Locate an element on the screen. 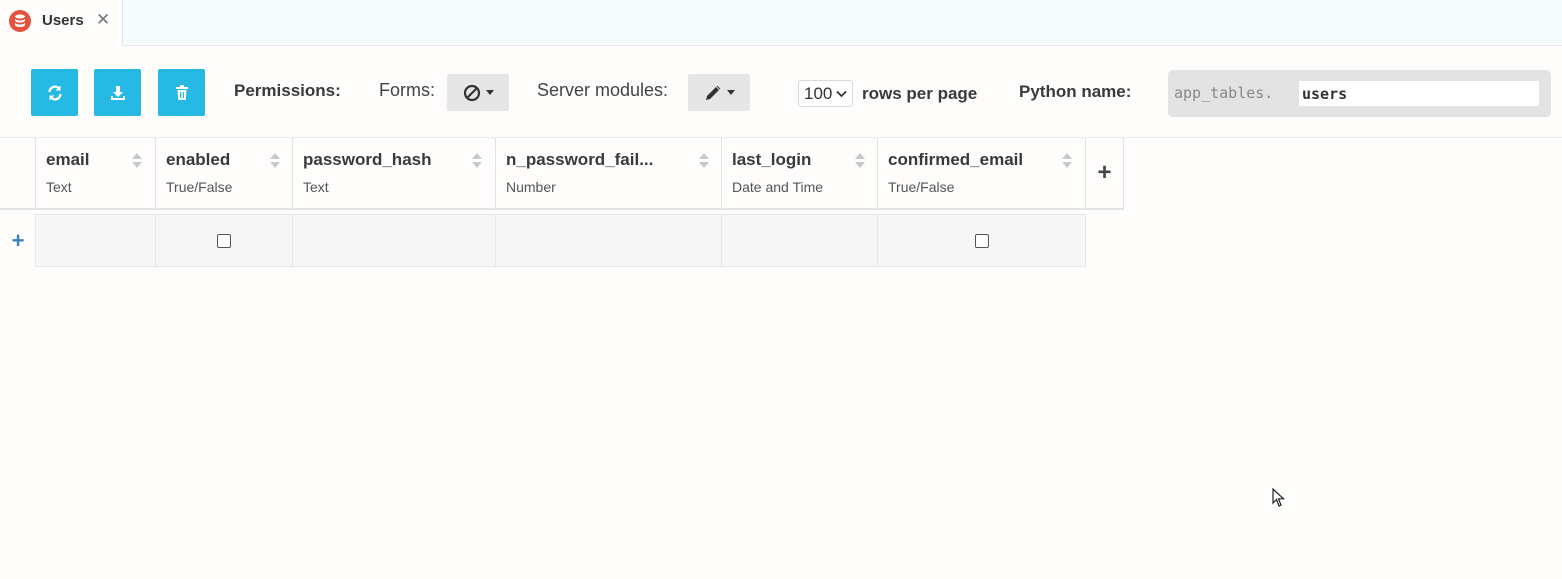  rows-per-page-value: 100 is located at coordinates (818, 93).